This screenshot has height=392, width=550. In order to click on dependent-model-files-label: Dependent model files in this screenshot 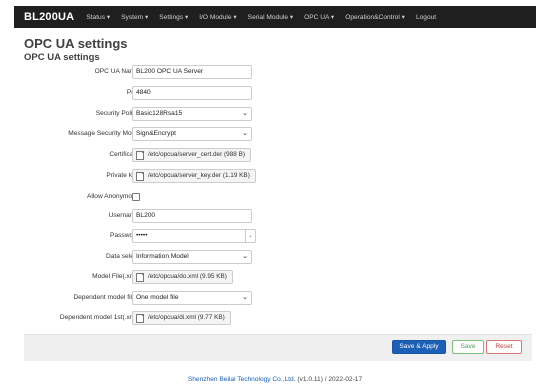, I will do `click(106, 297)`.